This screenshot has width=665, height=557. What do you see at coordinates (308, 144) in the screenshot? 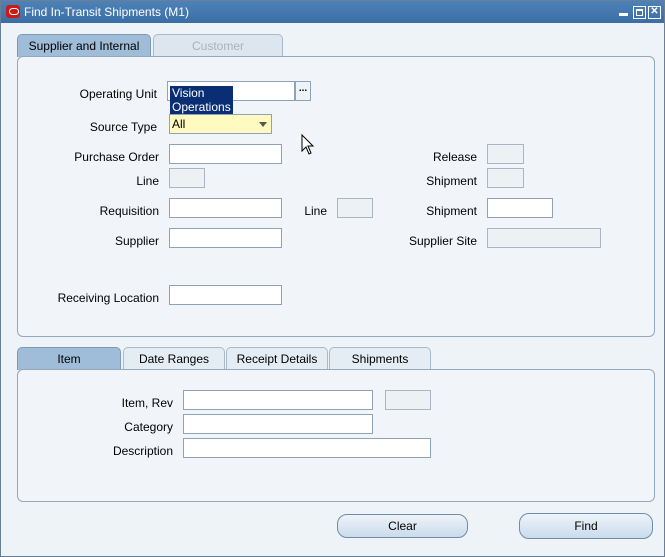
I see `mouse-pointer-icon` at bounding box center [308, 144].